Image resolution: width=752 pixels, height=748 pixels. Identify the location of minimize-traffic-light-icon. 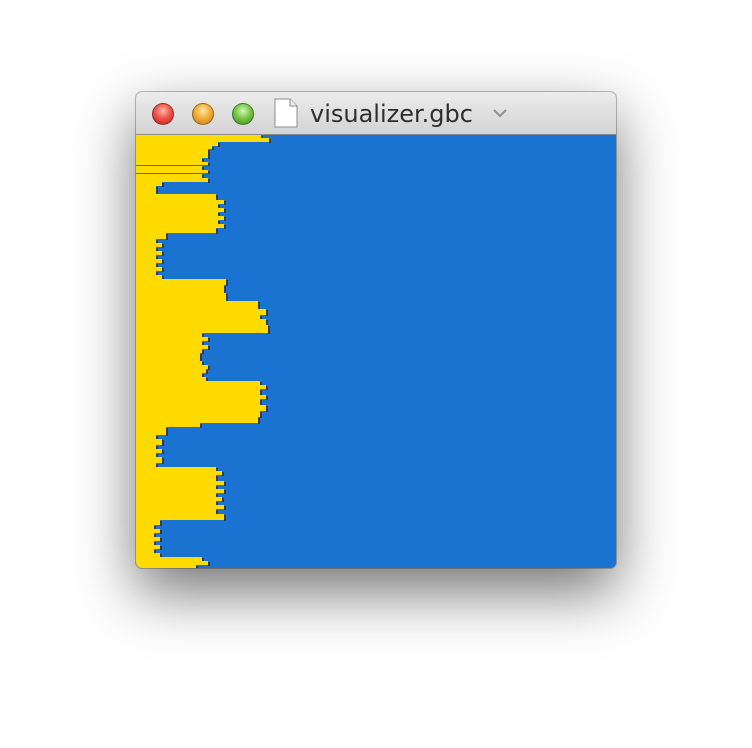
(203, 114).